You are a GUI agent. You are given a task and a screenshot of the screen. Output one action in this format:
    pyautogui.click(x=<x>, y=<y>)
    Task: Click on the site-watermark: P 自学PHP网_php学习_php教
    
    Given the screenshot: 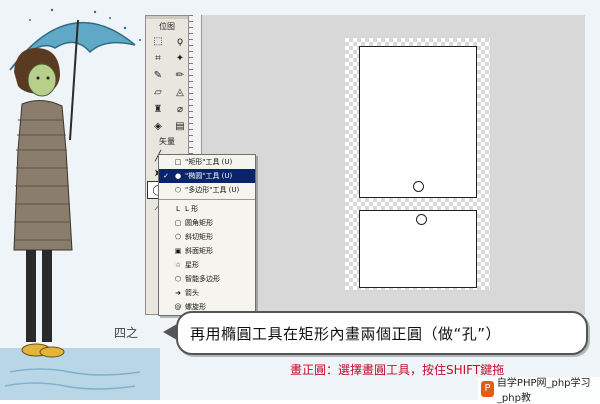 What is the action you would take?
    pyautogui.click(x=539, y=390)
    